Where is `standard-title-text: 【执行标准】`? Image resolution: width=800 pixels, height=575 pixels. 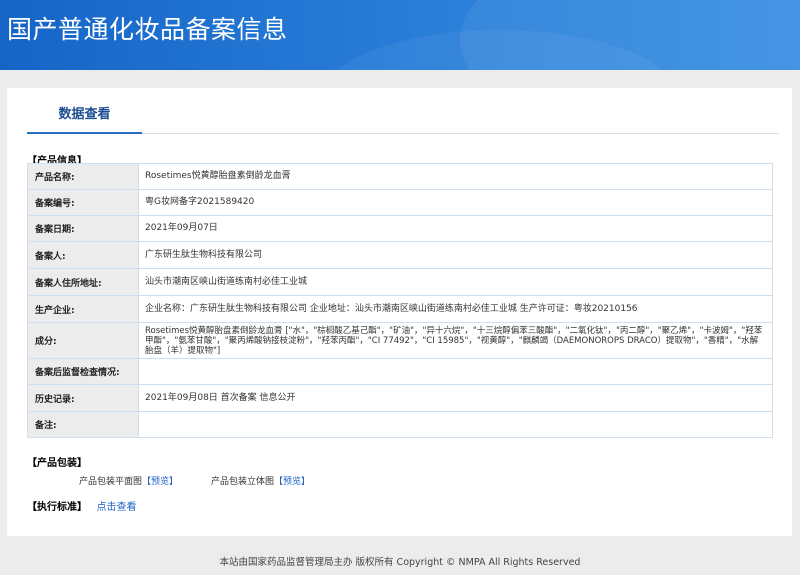 standard-title-text: 【执行标准】 is located at coordinates (57, 507).